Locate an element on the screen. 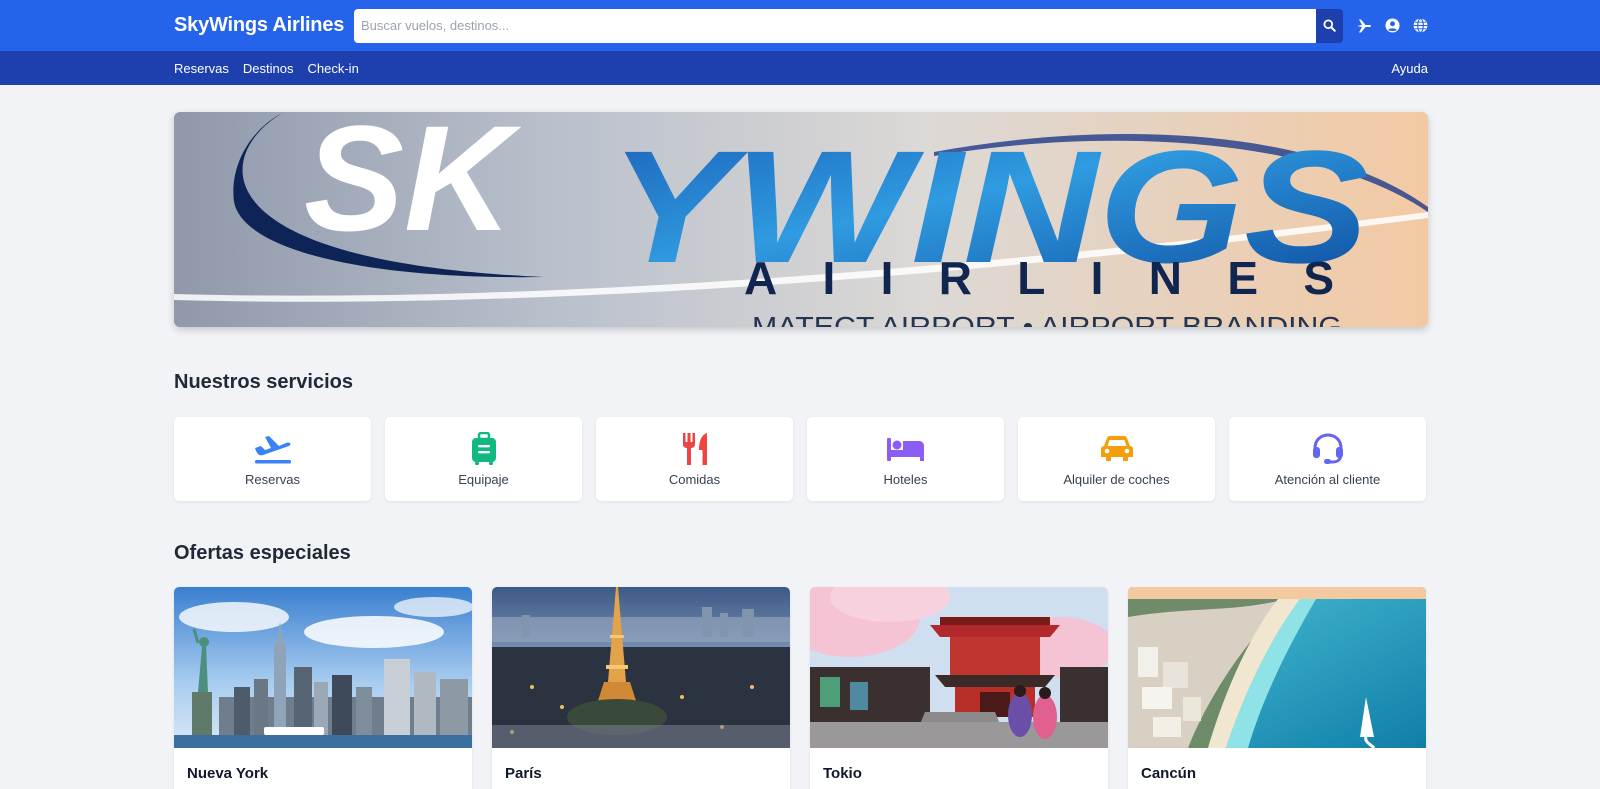 This screenshot has width=1600, height=789. suitcase-icon is located at coordinates (484, 448).